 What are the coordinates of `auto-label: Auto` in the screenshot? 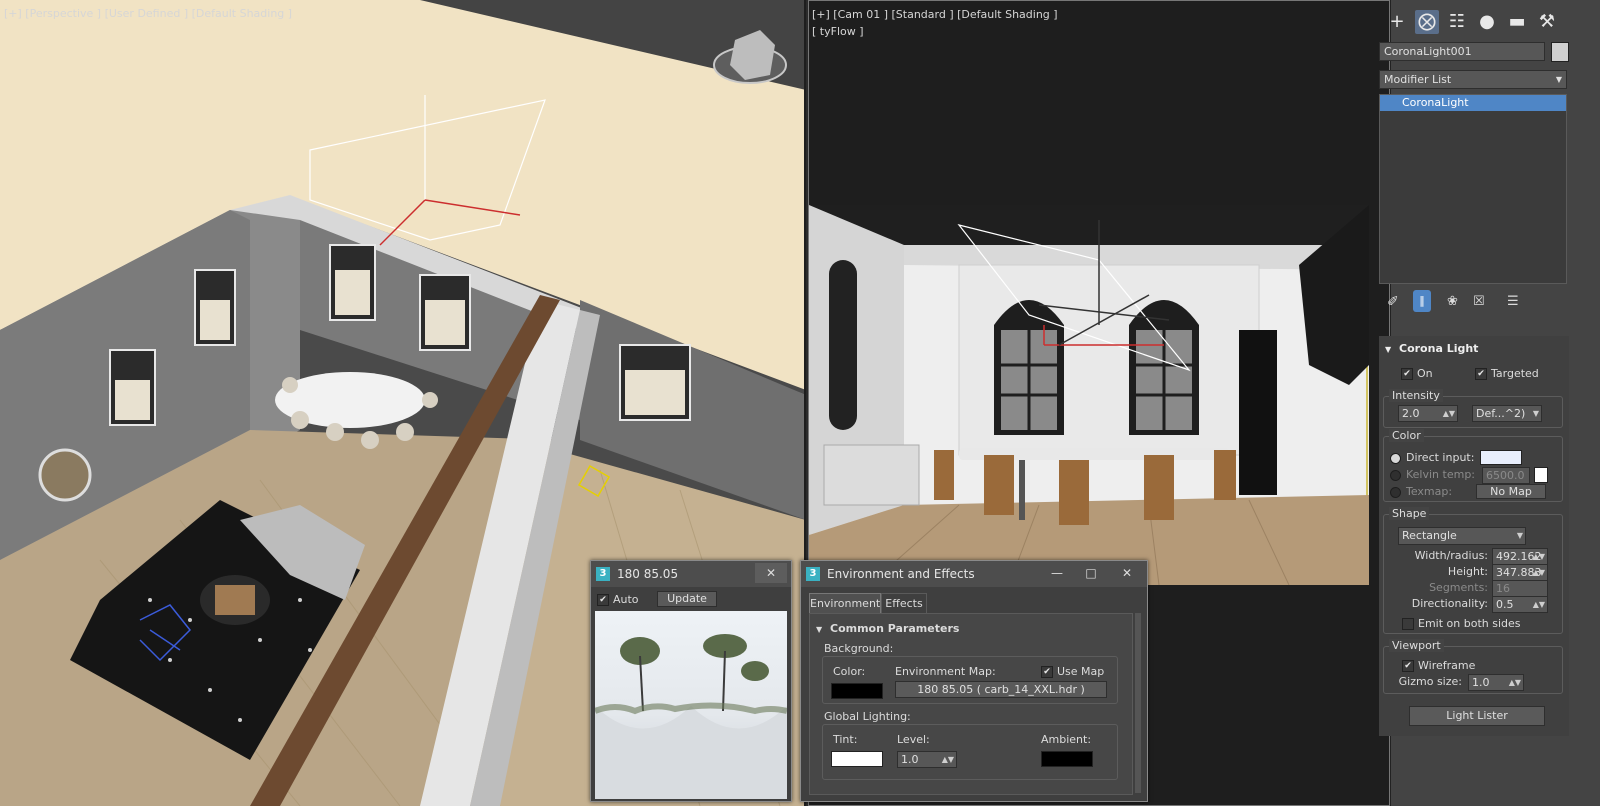 It's located at (626, 599).